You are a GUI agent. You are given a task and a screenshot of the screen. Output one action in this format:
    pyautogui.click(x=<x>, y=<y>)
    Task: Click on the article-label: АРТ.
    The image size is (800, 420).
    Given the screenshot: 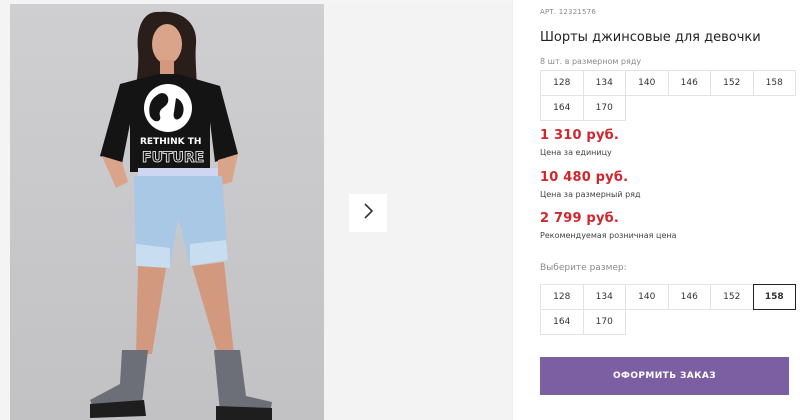 What is the action you would take?
    pyautogui.click(x=548, y=12)
    